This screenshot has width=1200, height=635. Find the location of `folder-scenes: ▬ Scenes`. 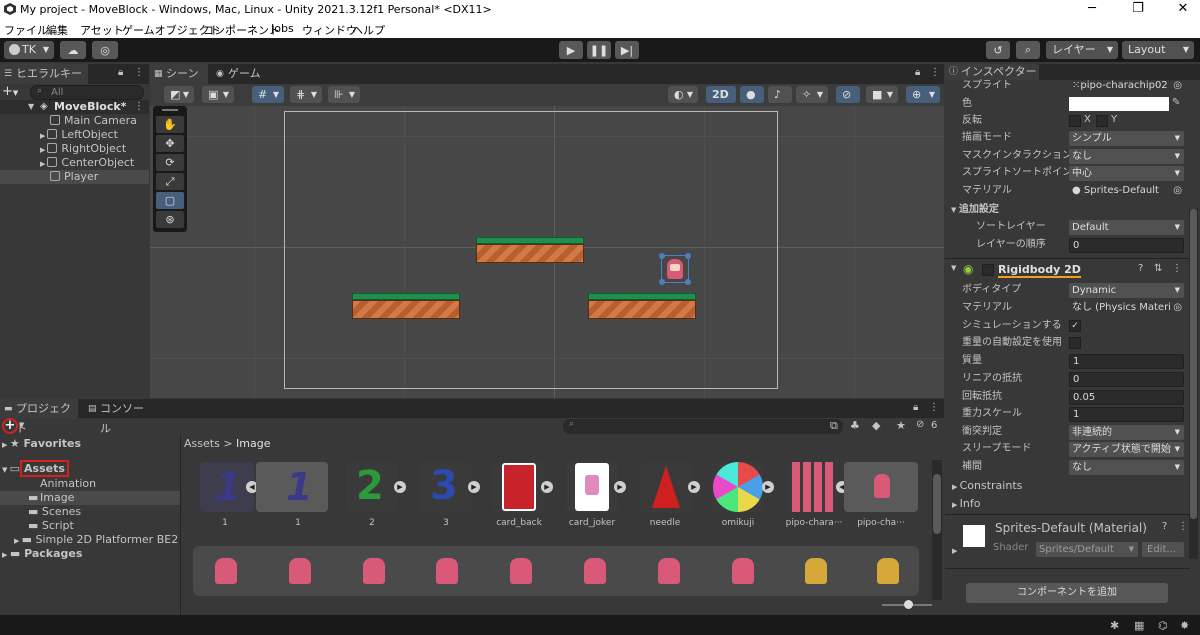

folder-scenes: ▬ Scenes is located at coordinates (54, 512).